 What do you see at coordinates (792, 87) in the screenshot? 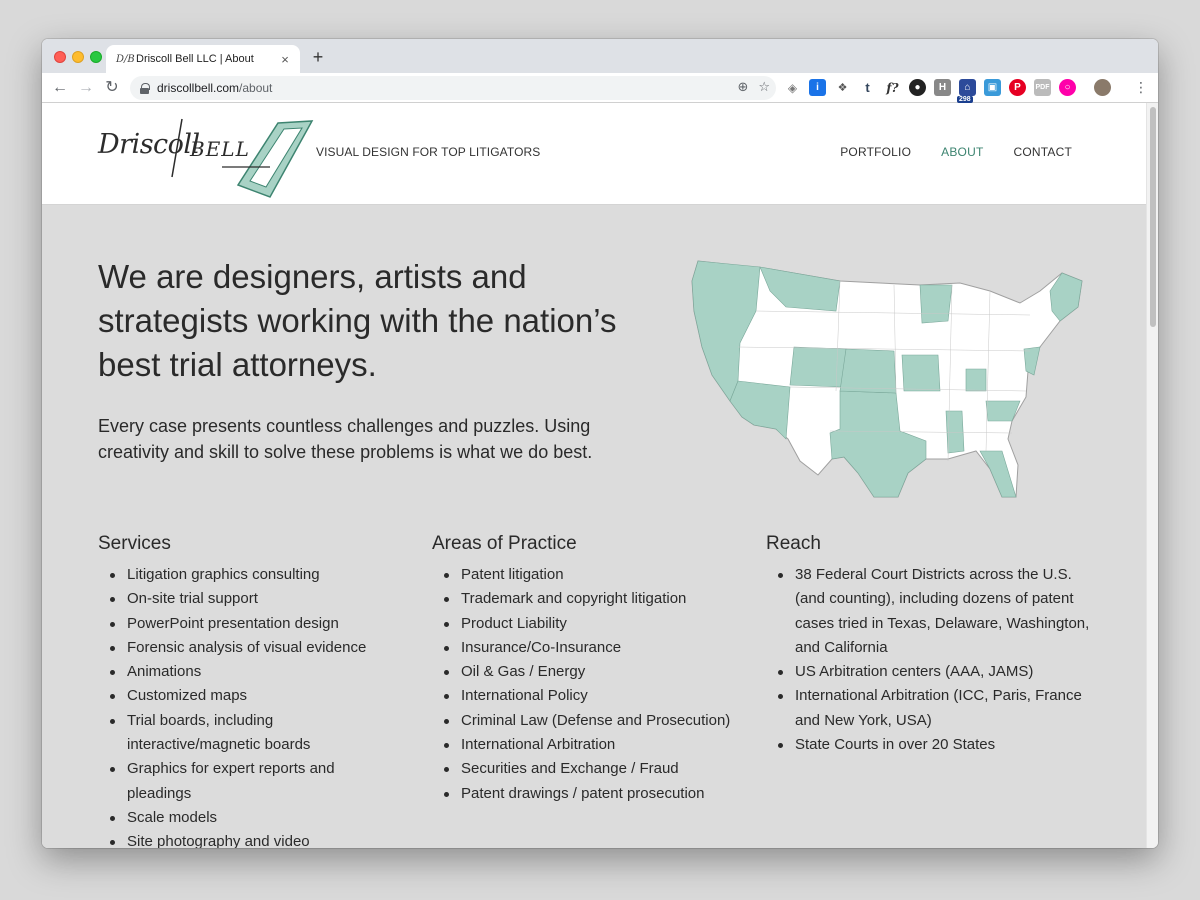
I see `extension-diamond-icon: ◈` at bounding box center [792, 87].